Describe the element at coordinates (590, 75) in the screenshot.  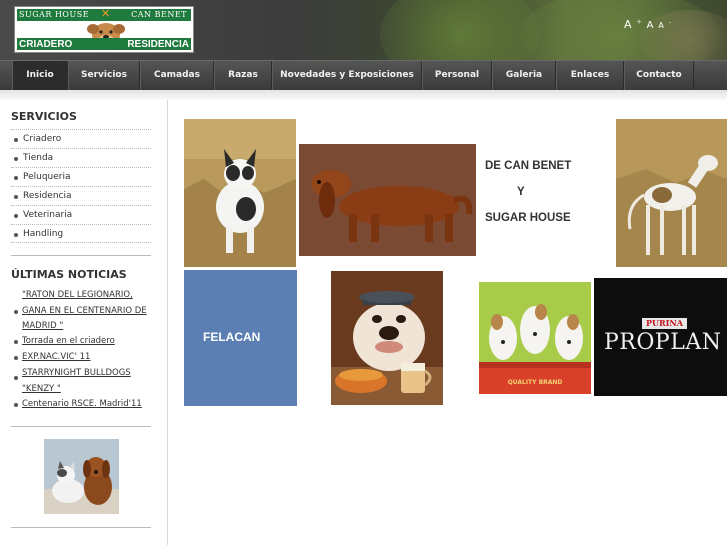
I see `nav-item-enlaces: Enlaces` at that location.